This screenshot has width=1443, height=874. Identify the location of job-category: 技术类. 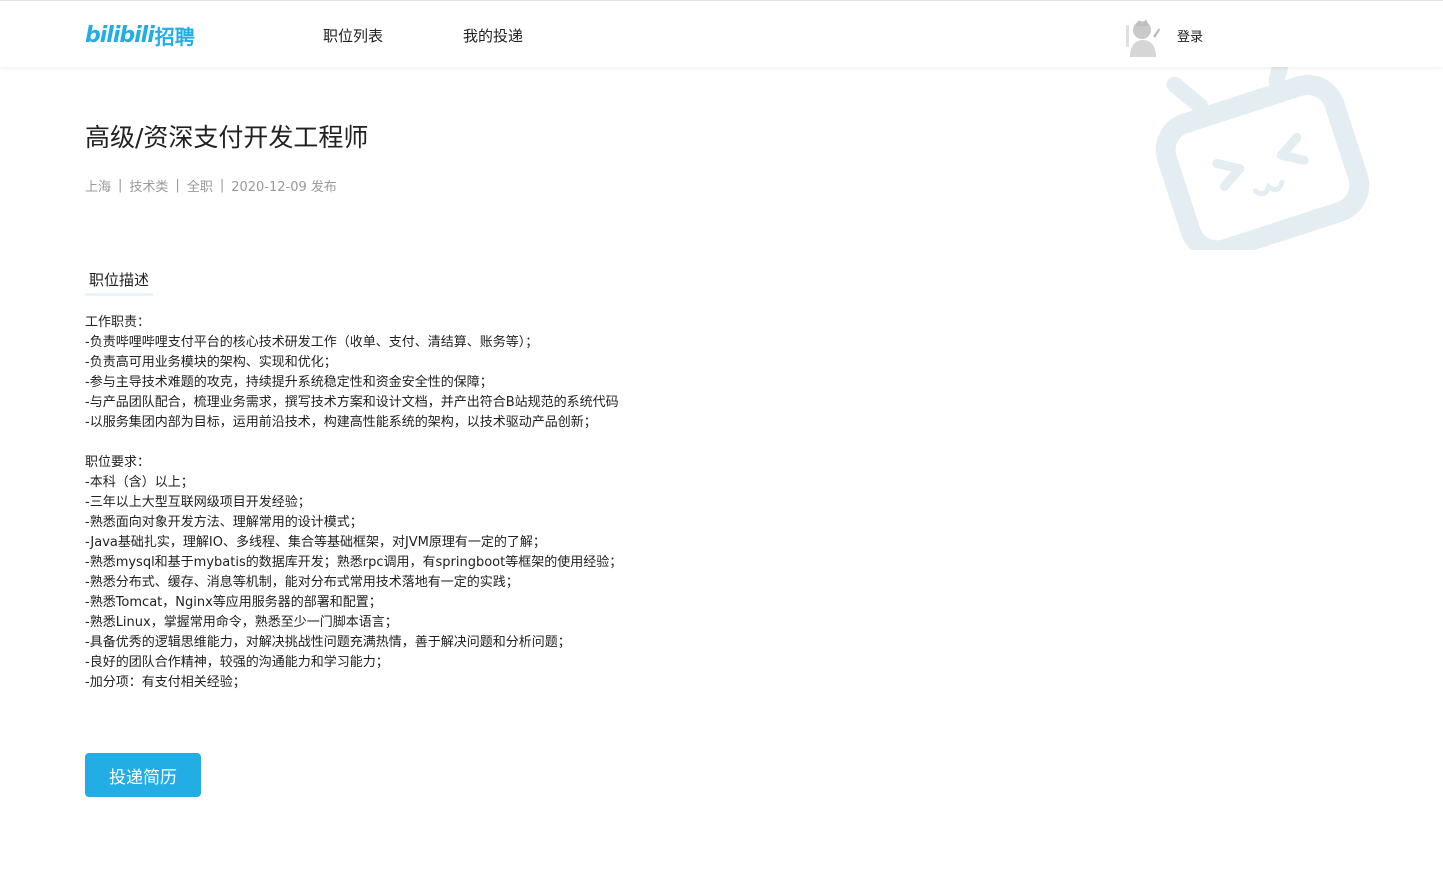
(149, 187).